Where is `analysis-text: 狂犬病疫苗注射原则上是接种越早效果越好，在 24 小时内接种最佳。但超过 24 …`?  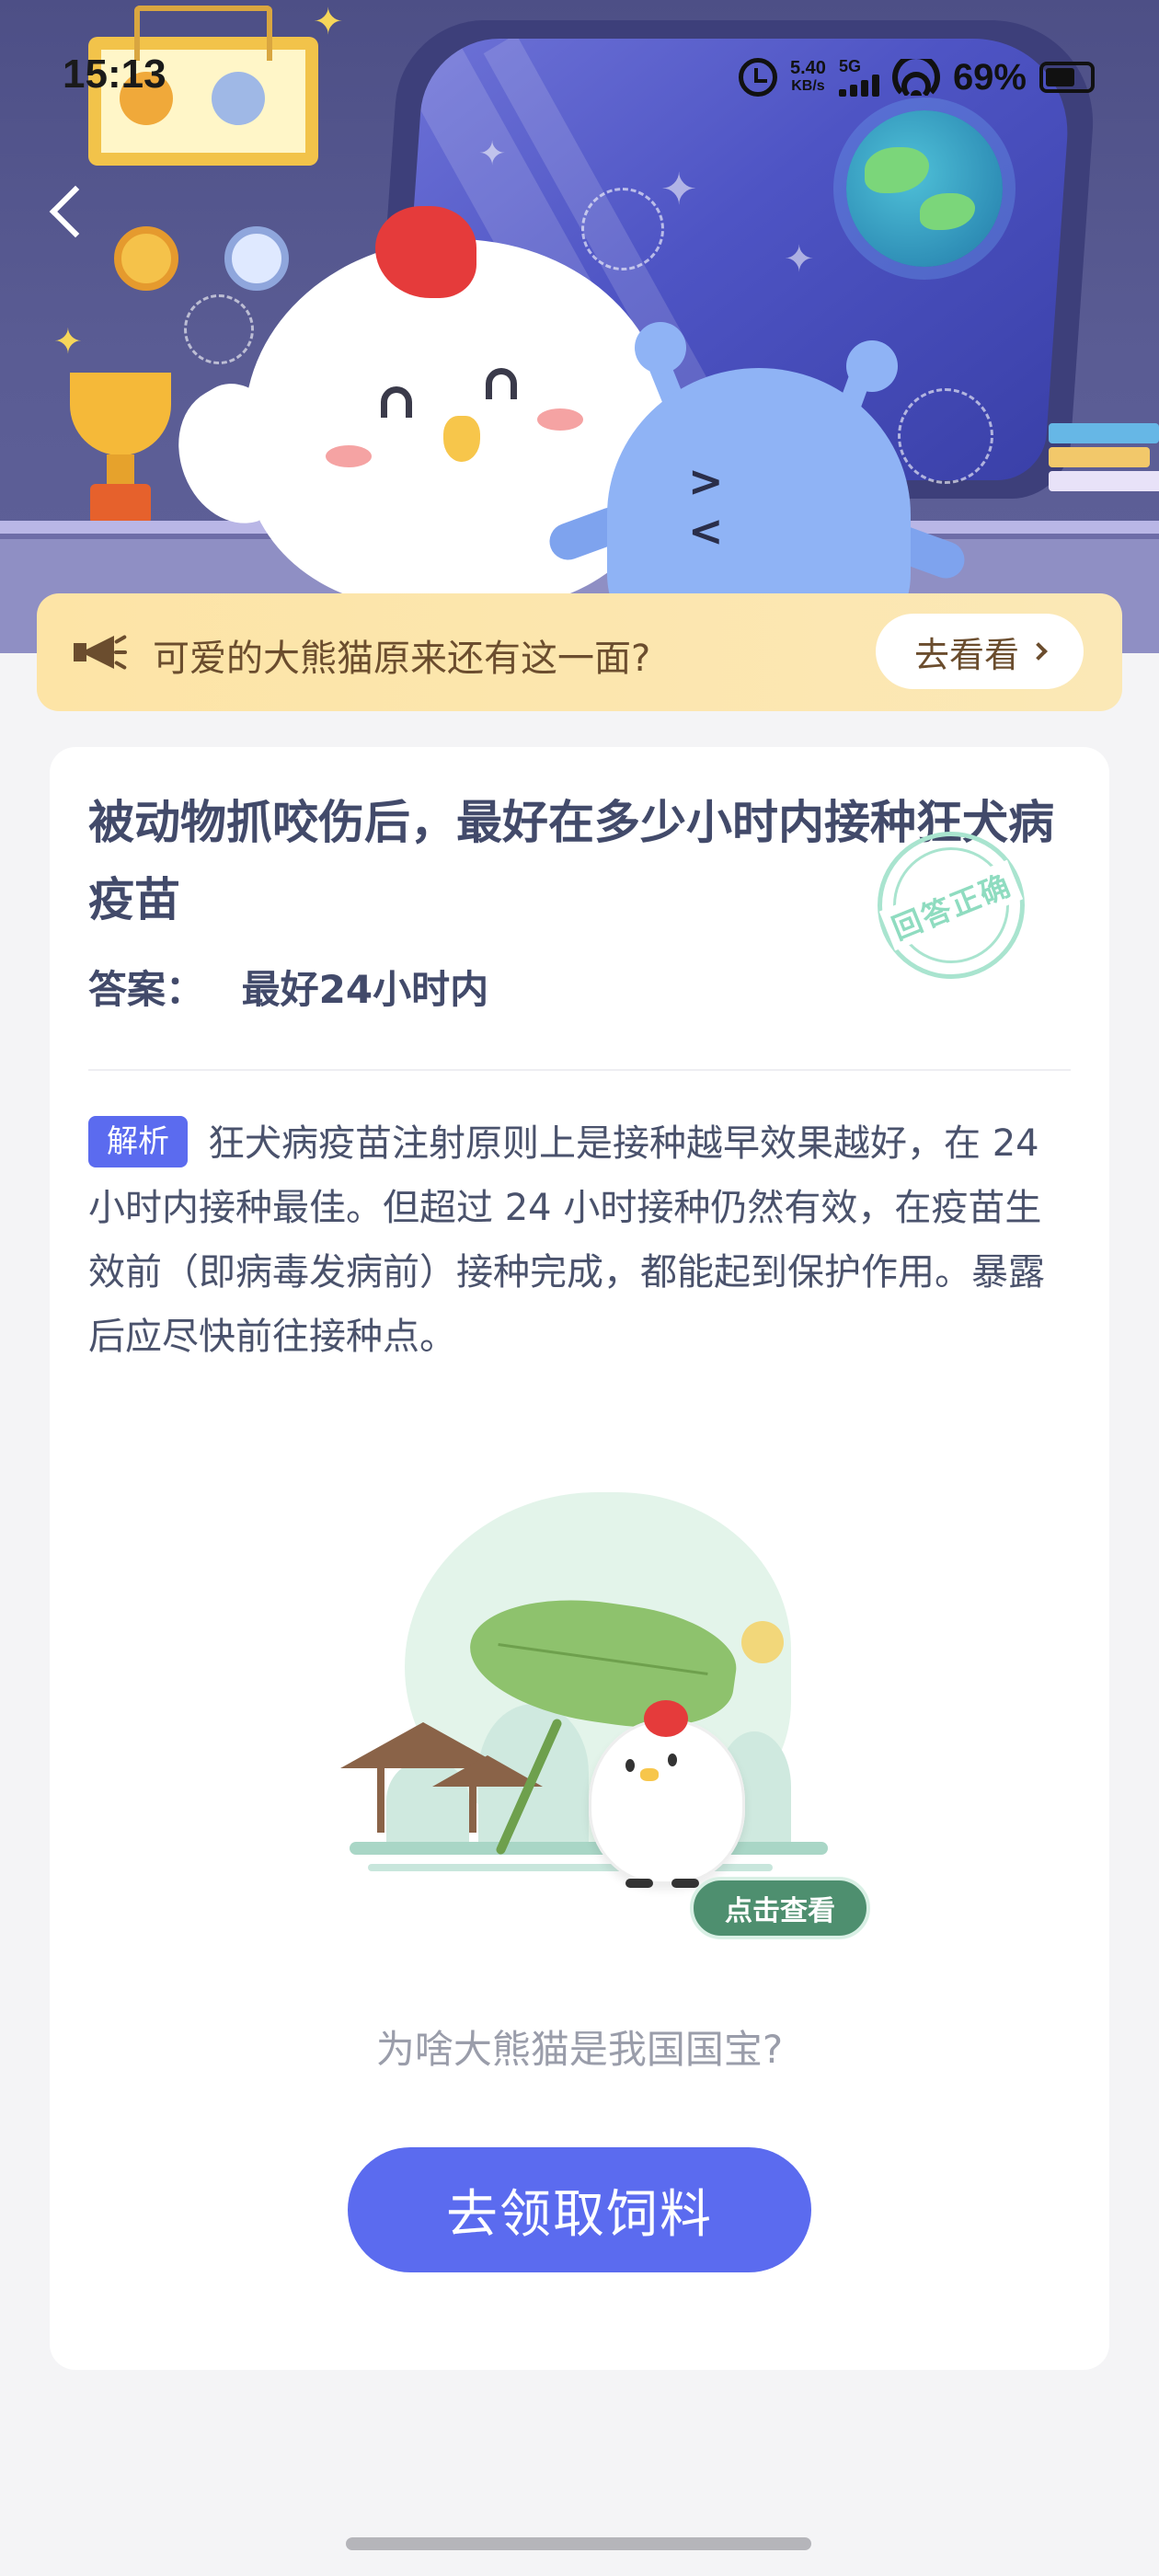
analysis-text: 狂犬病疫苗注射原则上是接种越早效果越好，在 24 小时内接种最佳。但超过 24 … is located at coordinates (566, 1240).